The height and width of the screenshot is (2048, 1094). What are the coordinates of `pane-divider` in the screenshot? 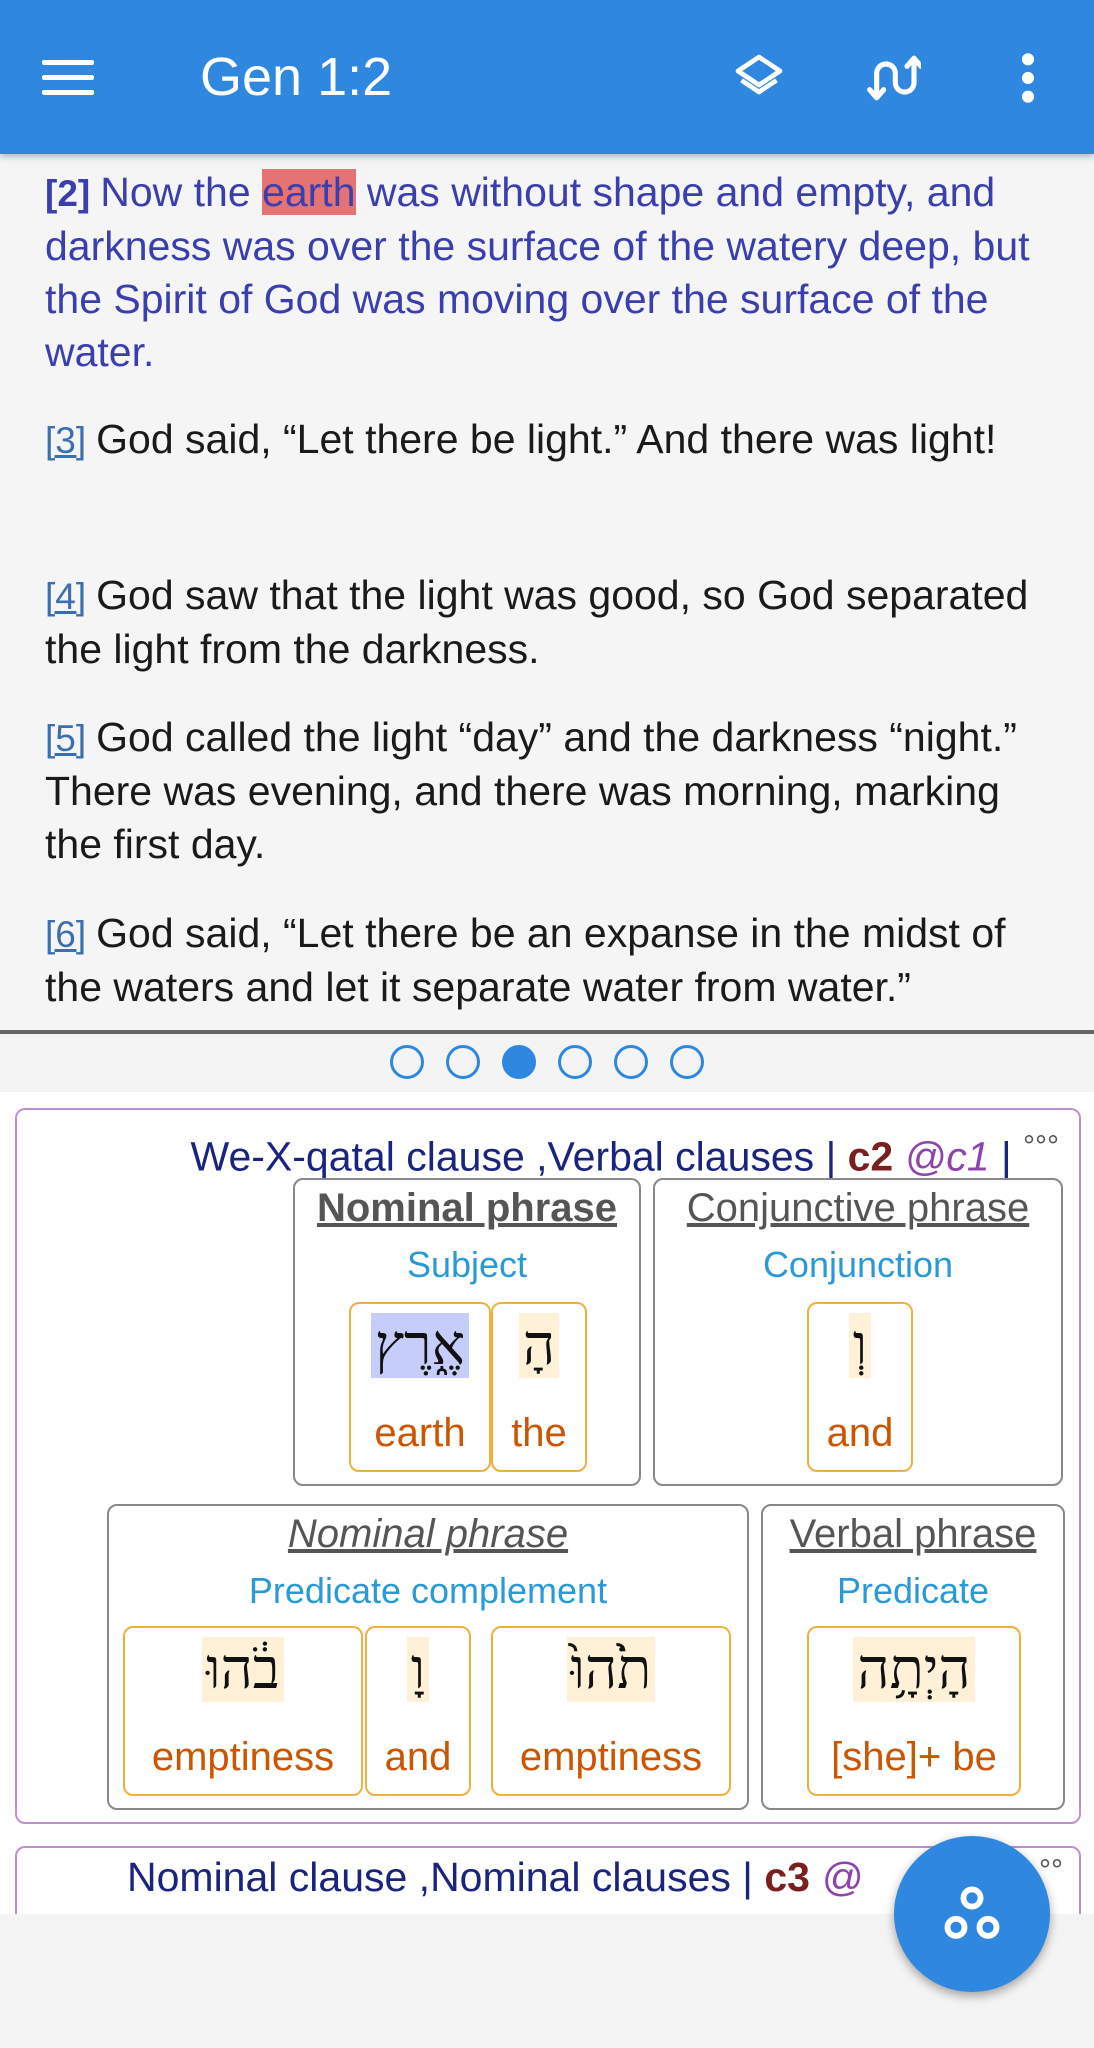 It's located at (547, 1032).